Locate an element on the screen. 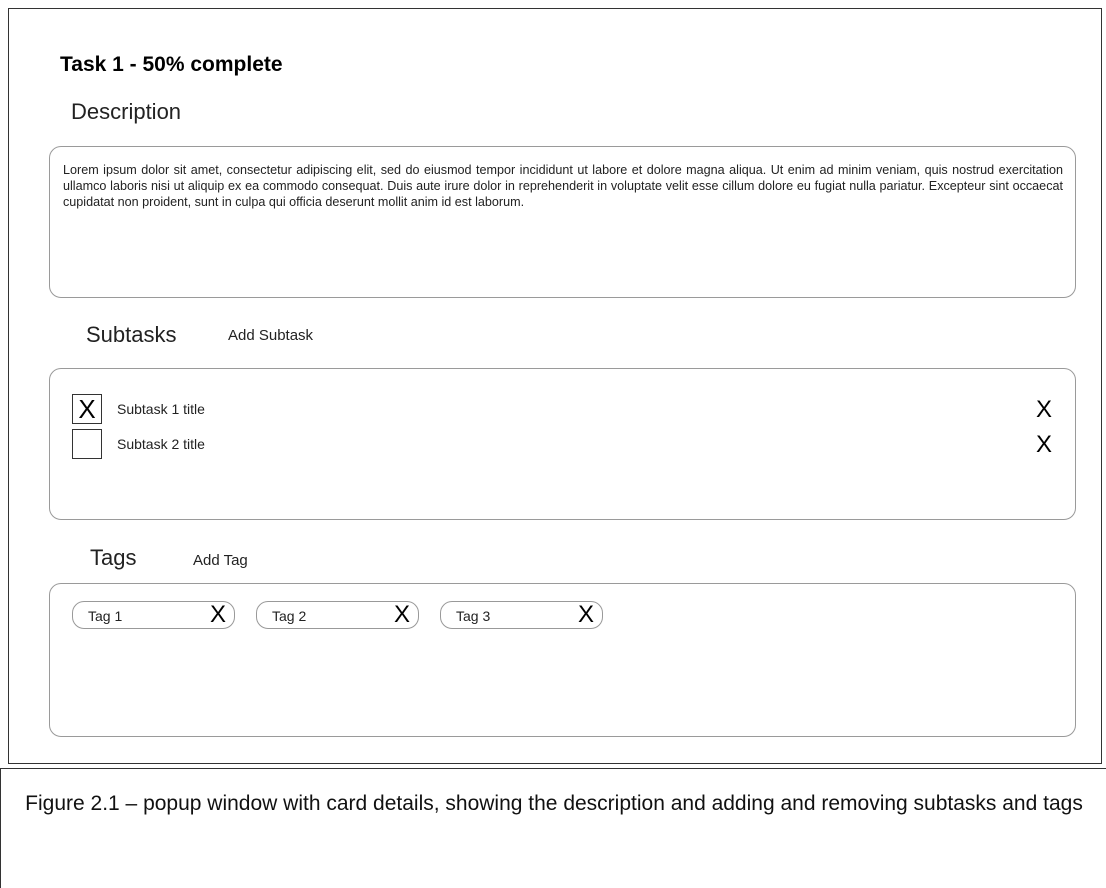 Image resolution: width=1106 pixels, height=888 pixels. subtasks-heading: Subtasks is located at coordinates (131, 334).